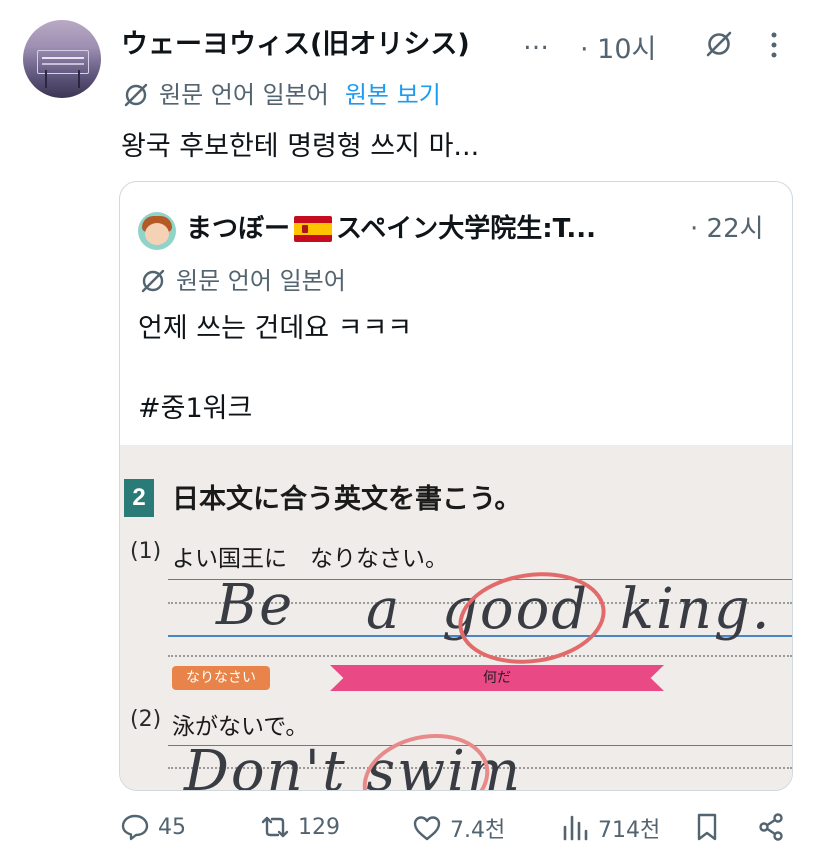 The height and width of the screenshot is (868, 816). I want to click on handwritten-word: king., so click(696, 609).